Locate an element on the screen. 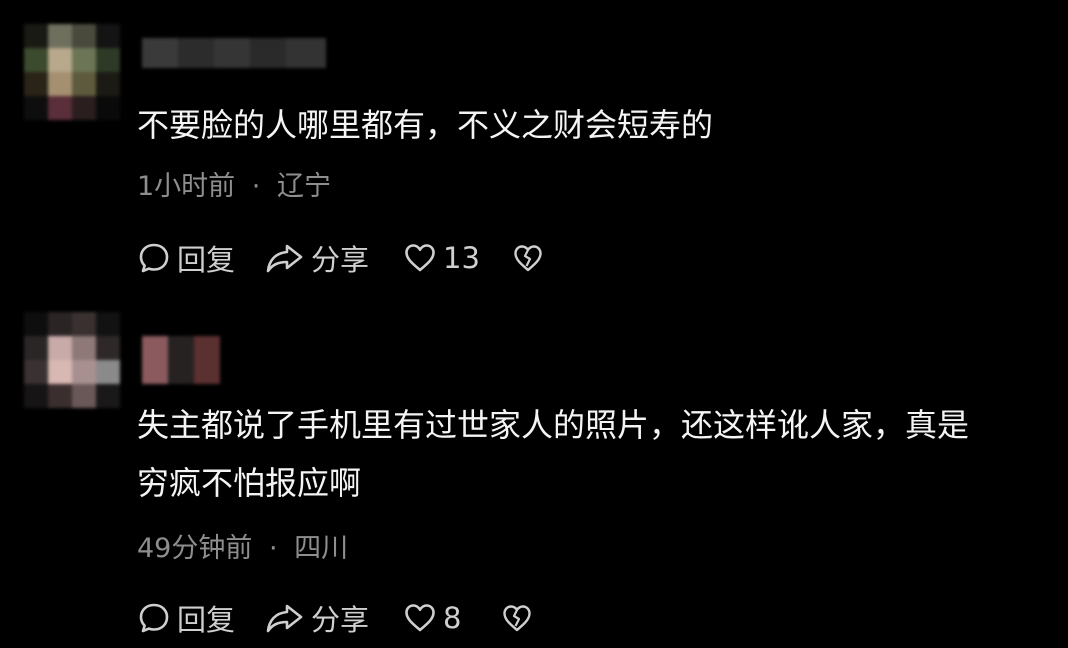  comment-meta: 49分钟前 · 四川 is located at coordinates (242, 545).